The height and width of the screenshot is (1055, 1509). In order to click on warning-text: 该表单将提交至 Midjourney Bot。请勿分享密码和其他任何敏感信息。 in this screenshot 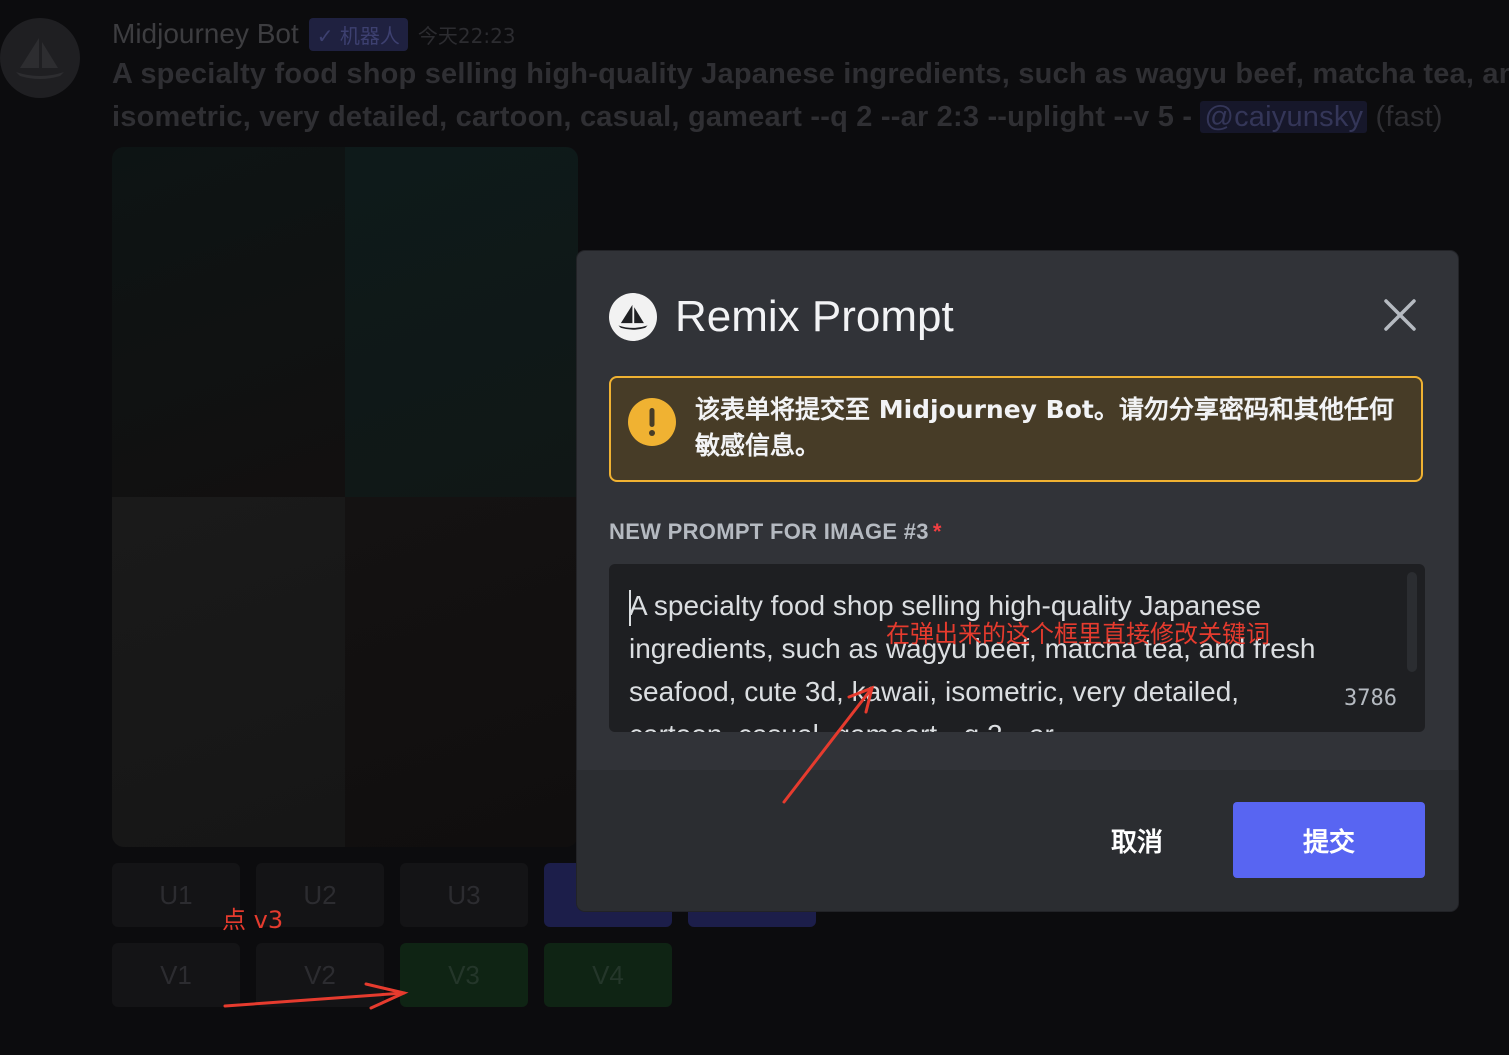, I will do `click(1044, 427)`.